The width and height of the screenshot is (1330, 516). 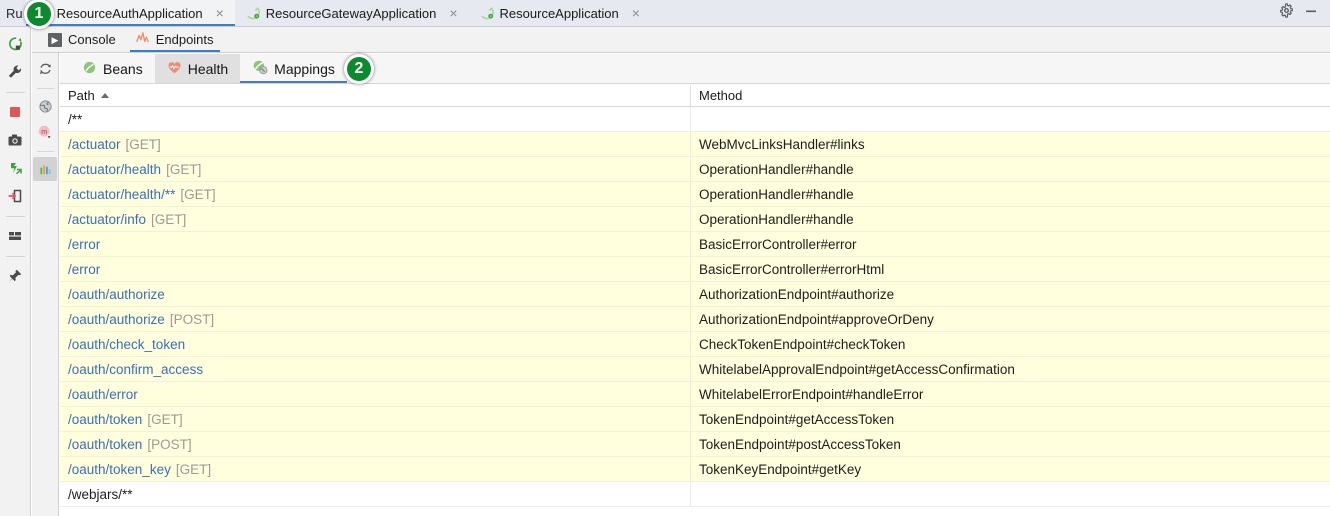 What do you see at coordinates (1010, 144) in the screenshot?
I see `cell-method: WebMvcLinksHandler#links` at bounding box center [1010, 144].